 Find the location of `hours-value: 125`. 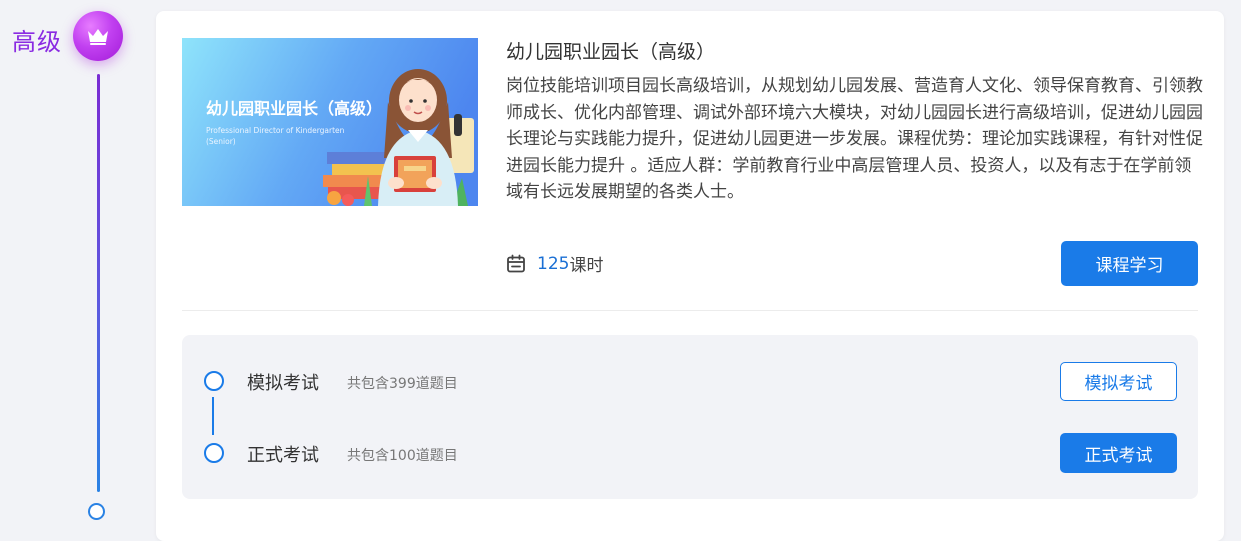

hours-value: 125 is located at coordinates (553, 263).